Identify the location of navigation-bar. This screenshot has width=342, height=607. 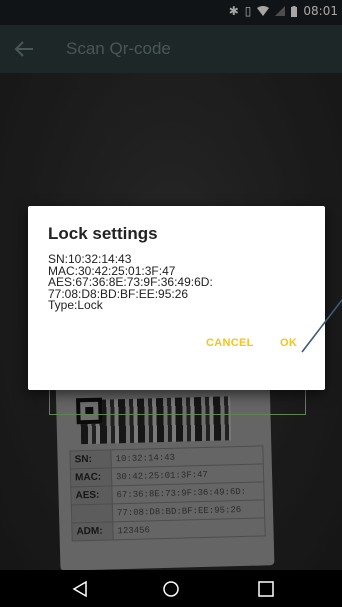
(171, 588).